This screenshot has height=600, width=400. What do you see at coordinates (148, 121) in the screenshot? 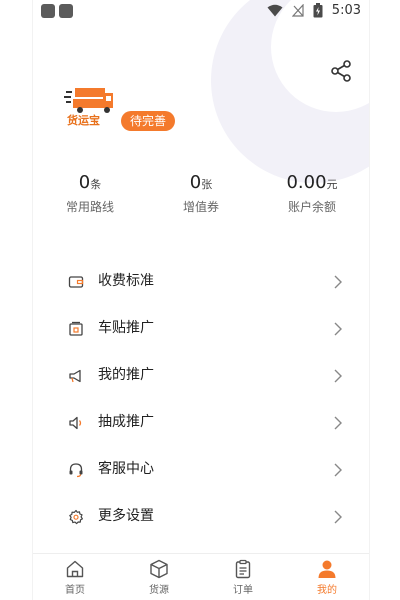
I see `profile-status-badge: 待完善` at bounding box center [148, 121].